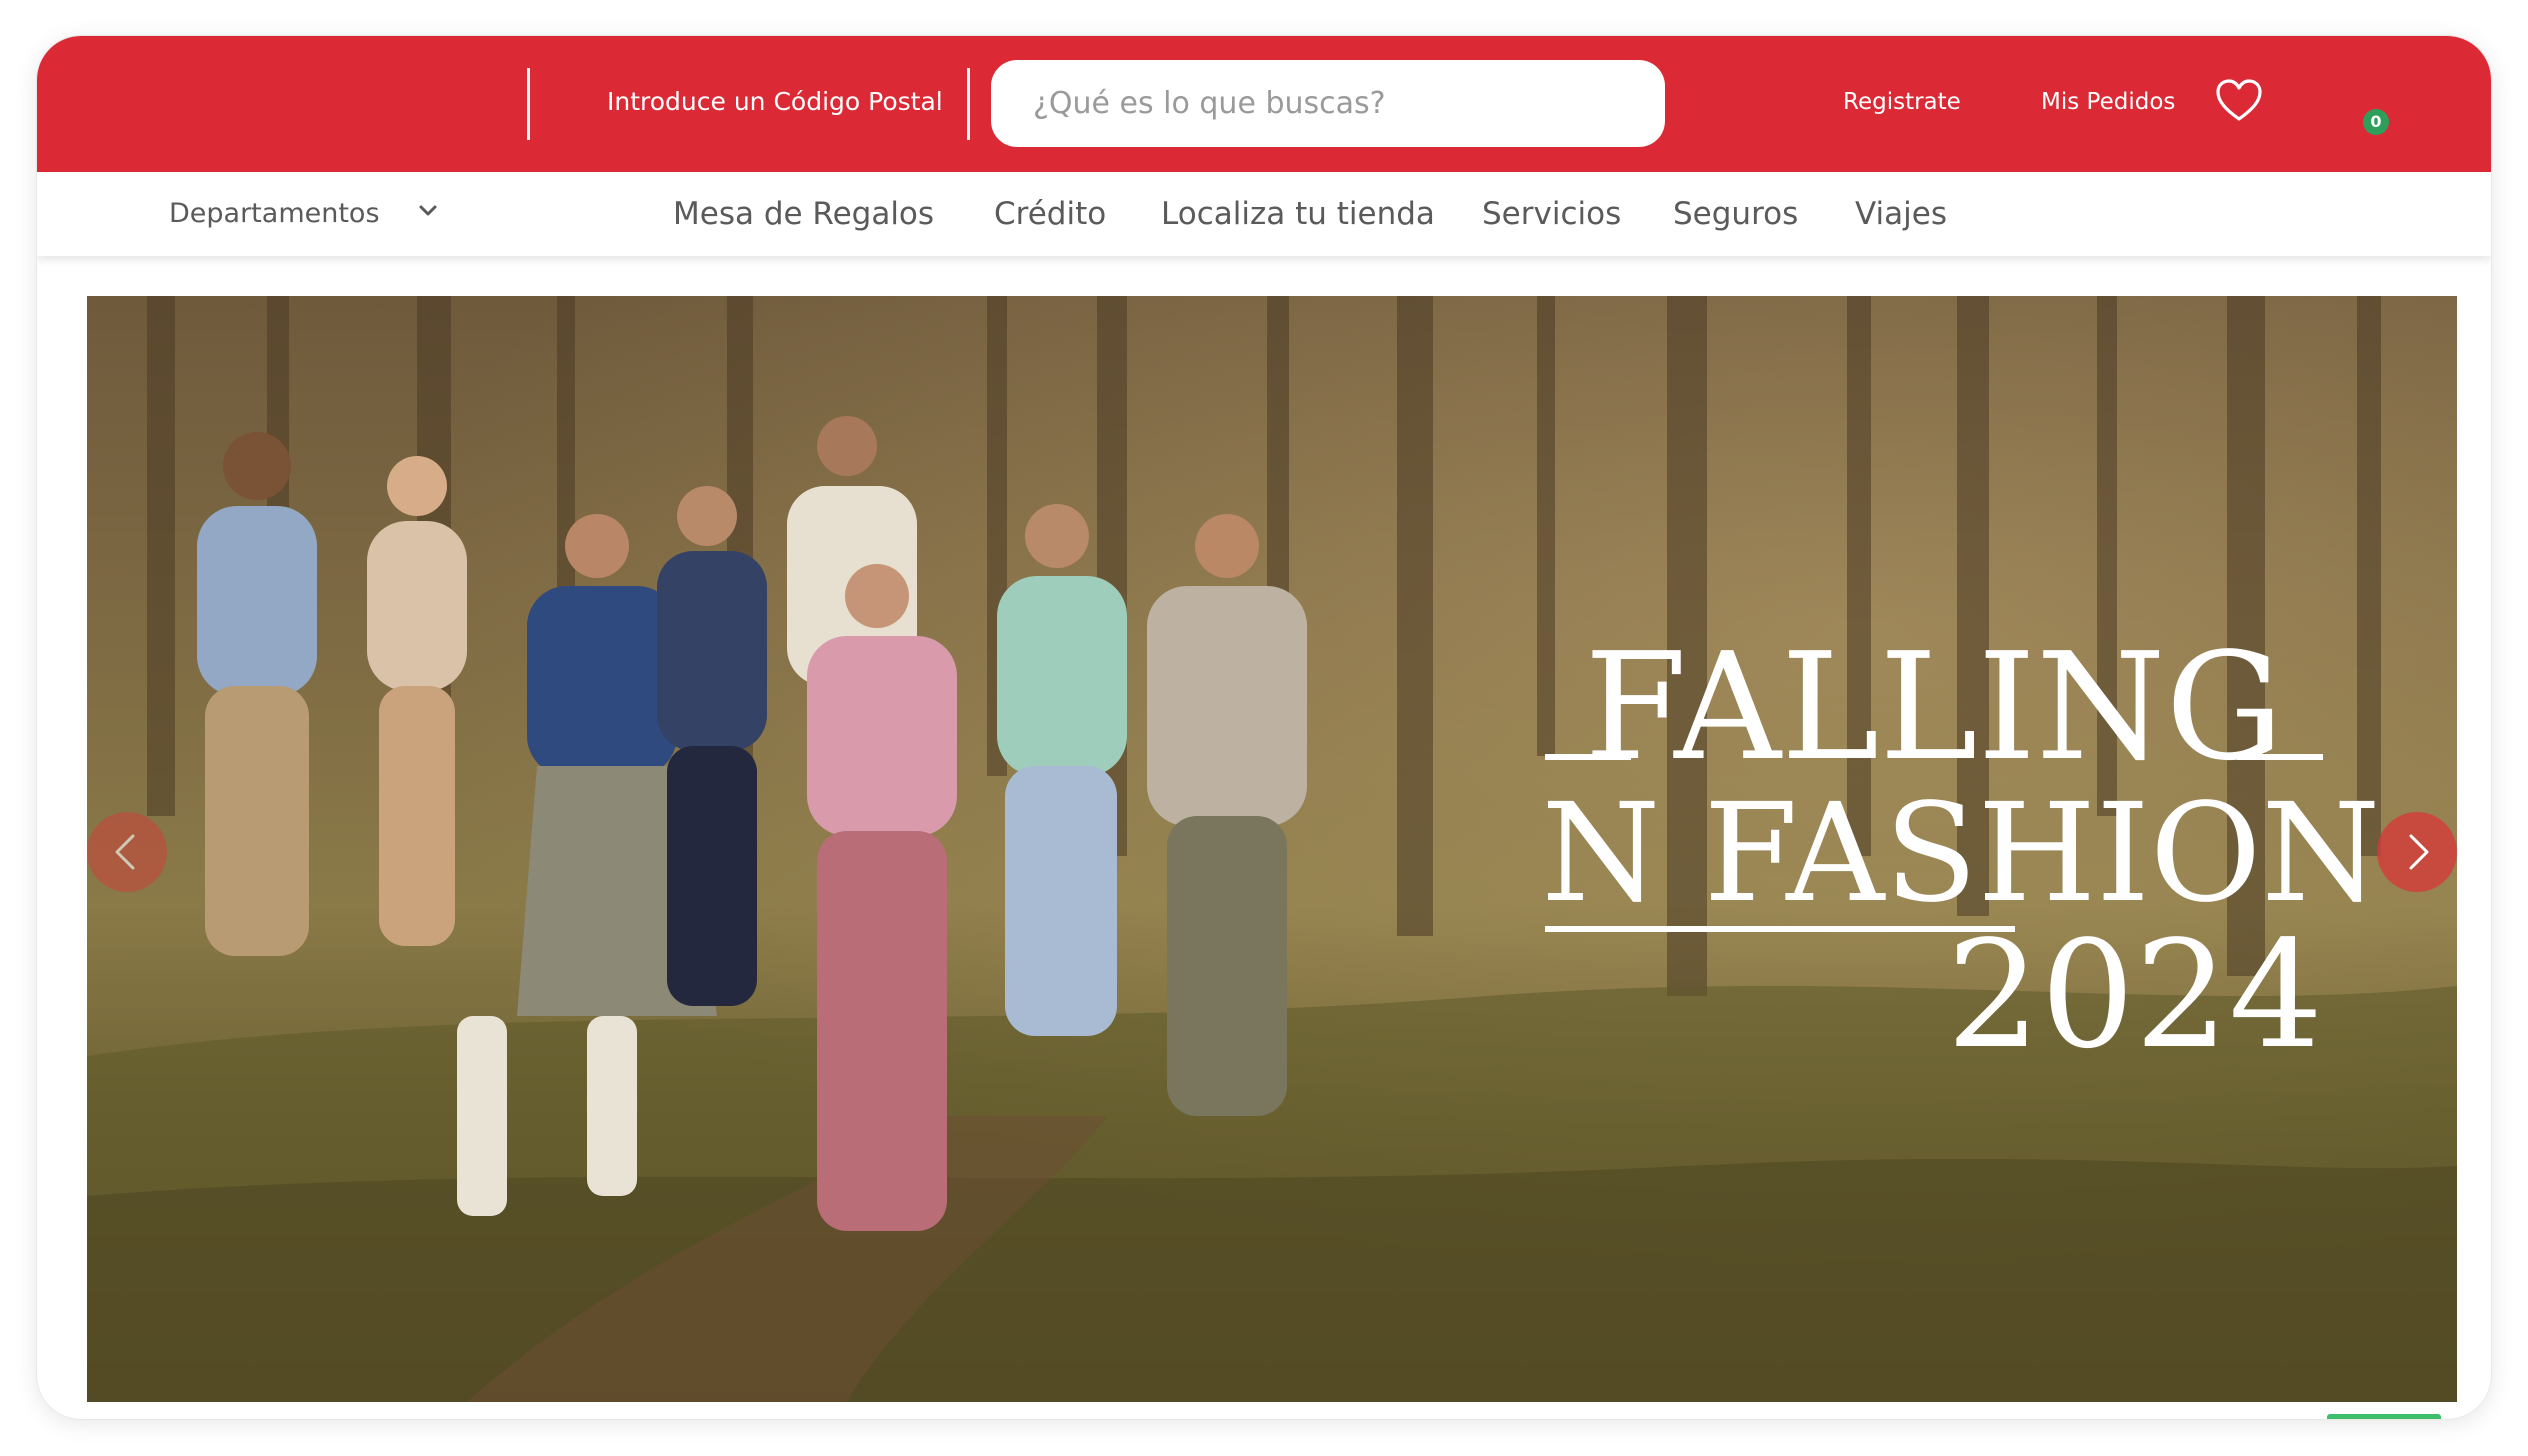  Describe the element at coordinates (775, 102) in the screenshot. I see `postal-code-link: Introduce un Código Postal` at that location.